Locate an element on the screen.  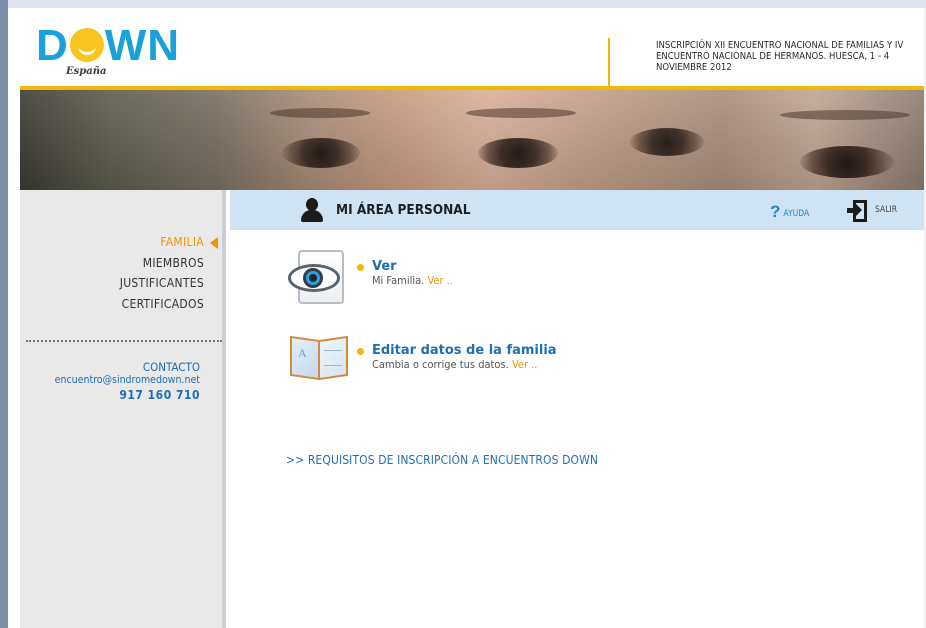
sidebar-divider is located at coordinates (124, 341).